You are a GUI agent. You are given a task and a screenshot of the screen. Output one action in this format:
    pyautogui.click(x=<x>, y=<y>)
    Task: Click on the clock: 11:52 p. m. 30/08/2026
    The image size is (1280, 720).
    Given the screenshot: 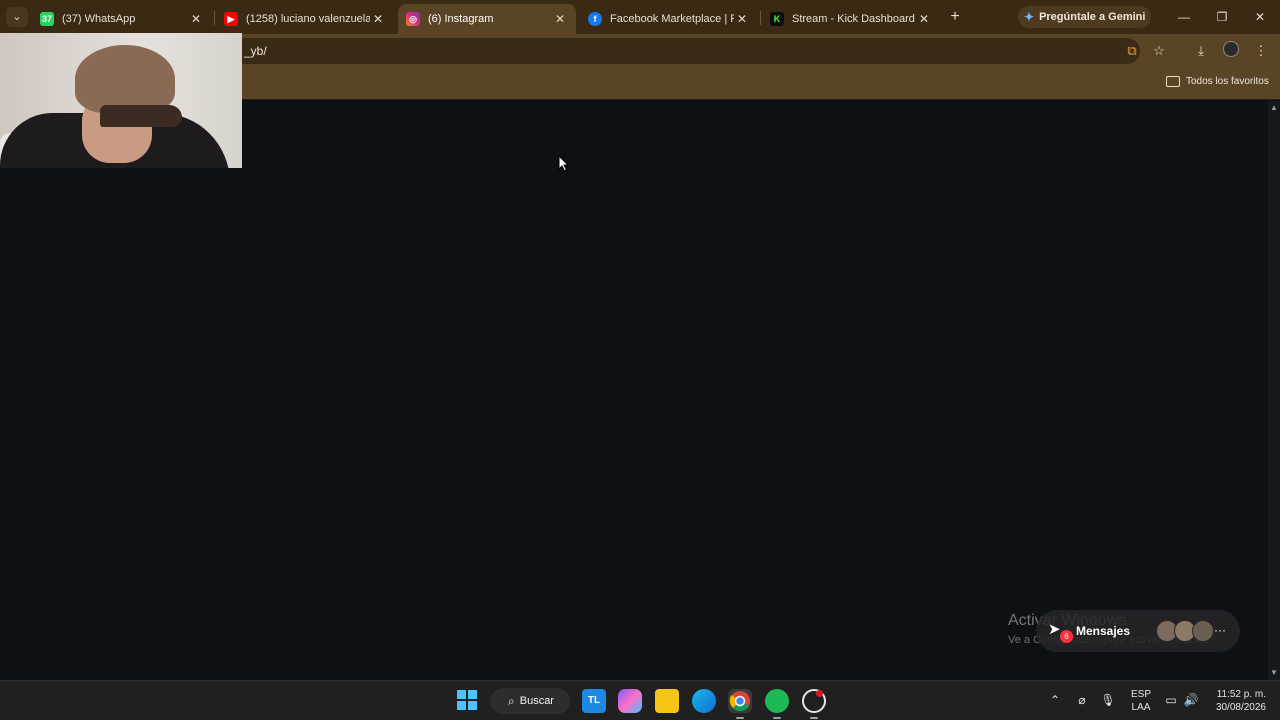 What is the action you would take?
    pyautogui.click(x=1237, y=701)
    